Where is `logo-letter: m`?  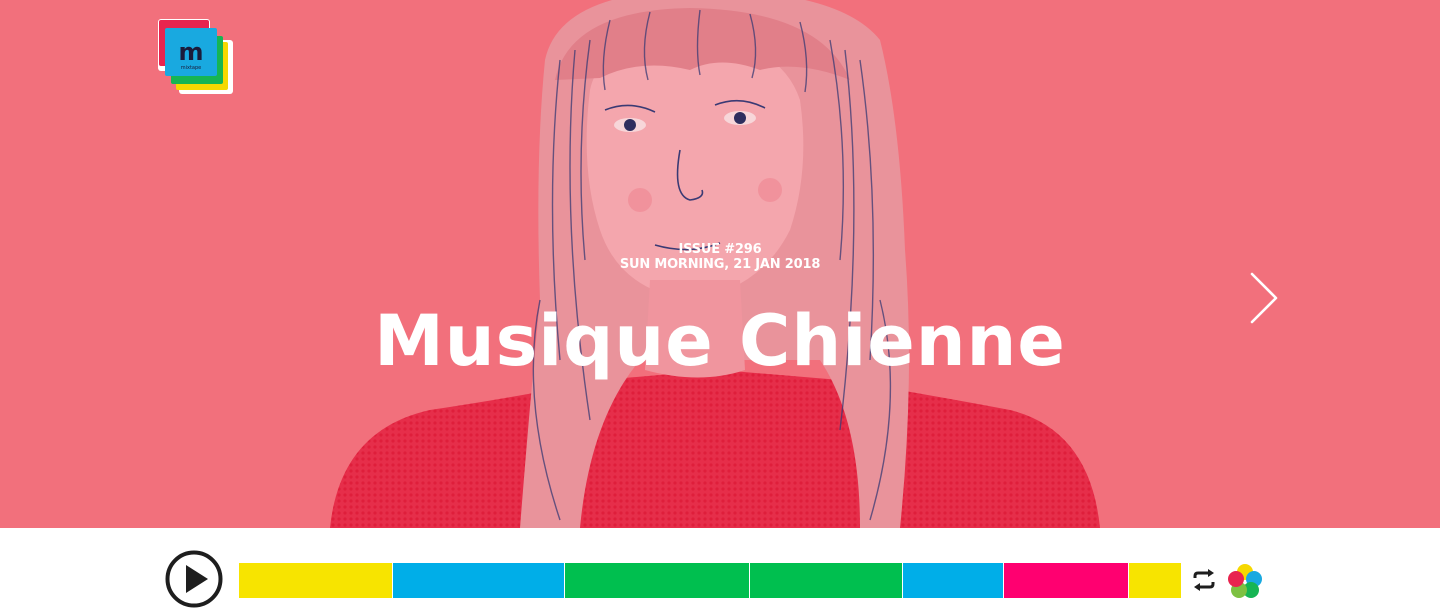
logo-letter: m is located at coordinates (190, 52).